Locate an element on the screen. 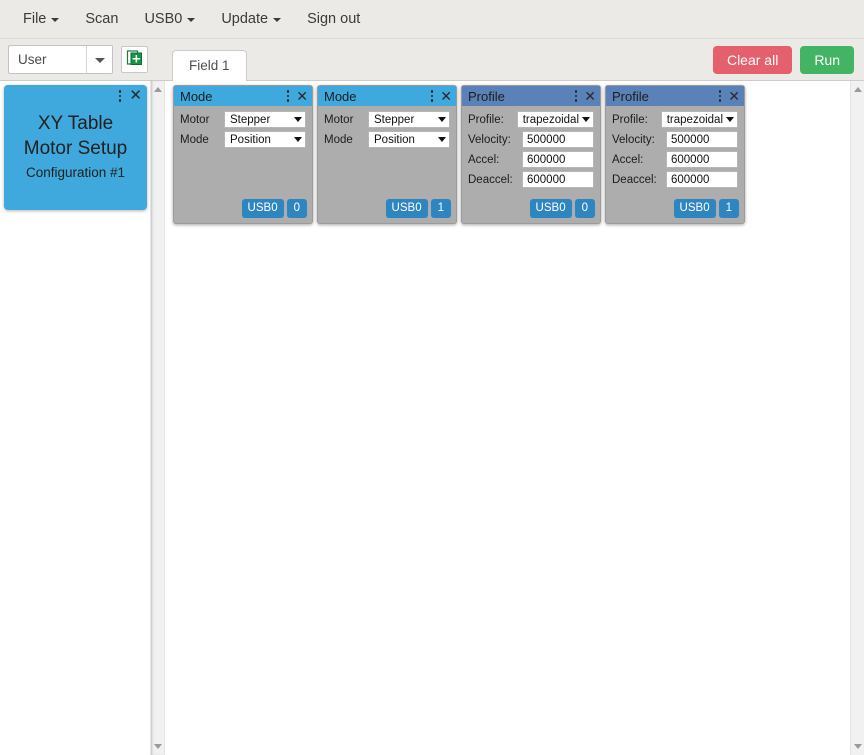 The width and height of the screenshot is (864, 755). field-label: Deaccel: is located at coordinates (490, 179).